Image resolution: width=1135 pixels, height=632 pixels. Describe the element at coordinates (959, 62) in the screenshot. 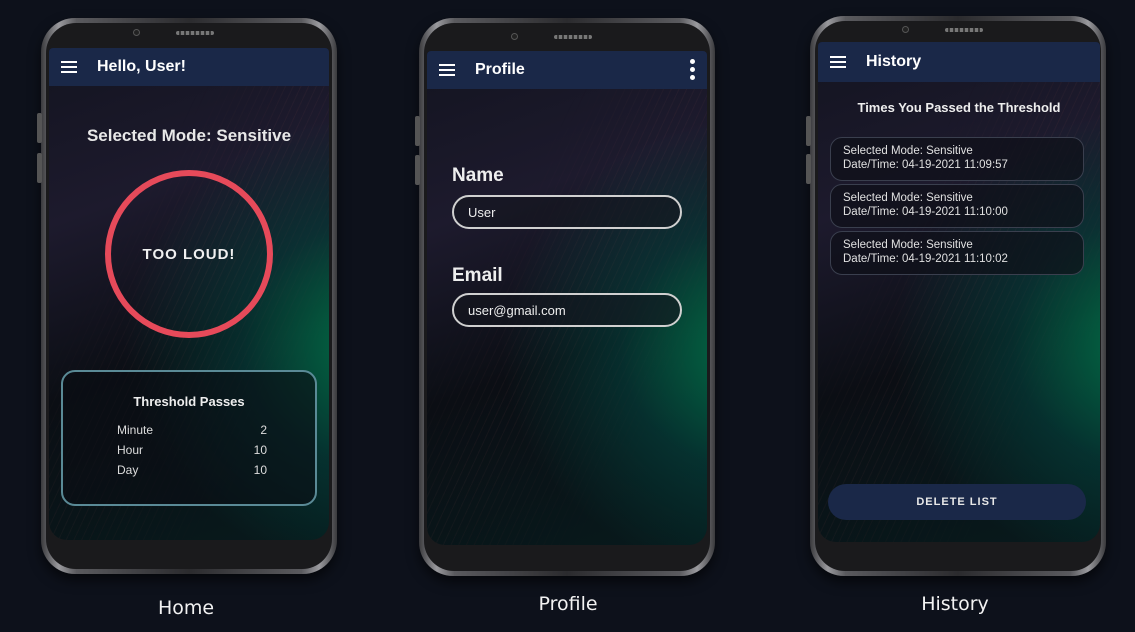

I see `app-bar: History` at that location.